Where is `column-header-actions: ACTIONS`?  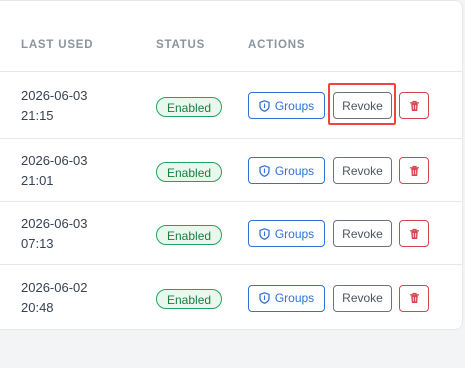 column-header-actions: ACTIONS is located at coordinates (277, 45).